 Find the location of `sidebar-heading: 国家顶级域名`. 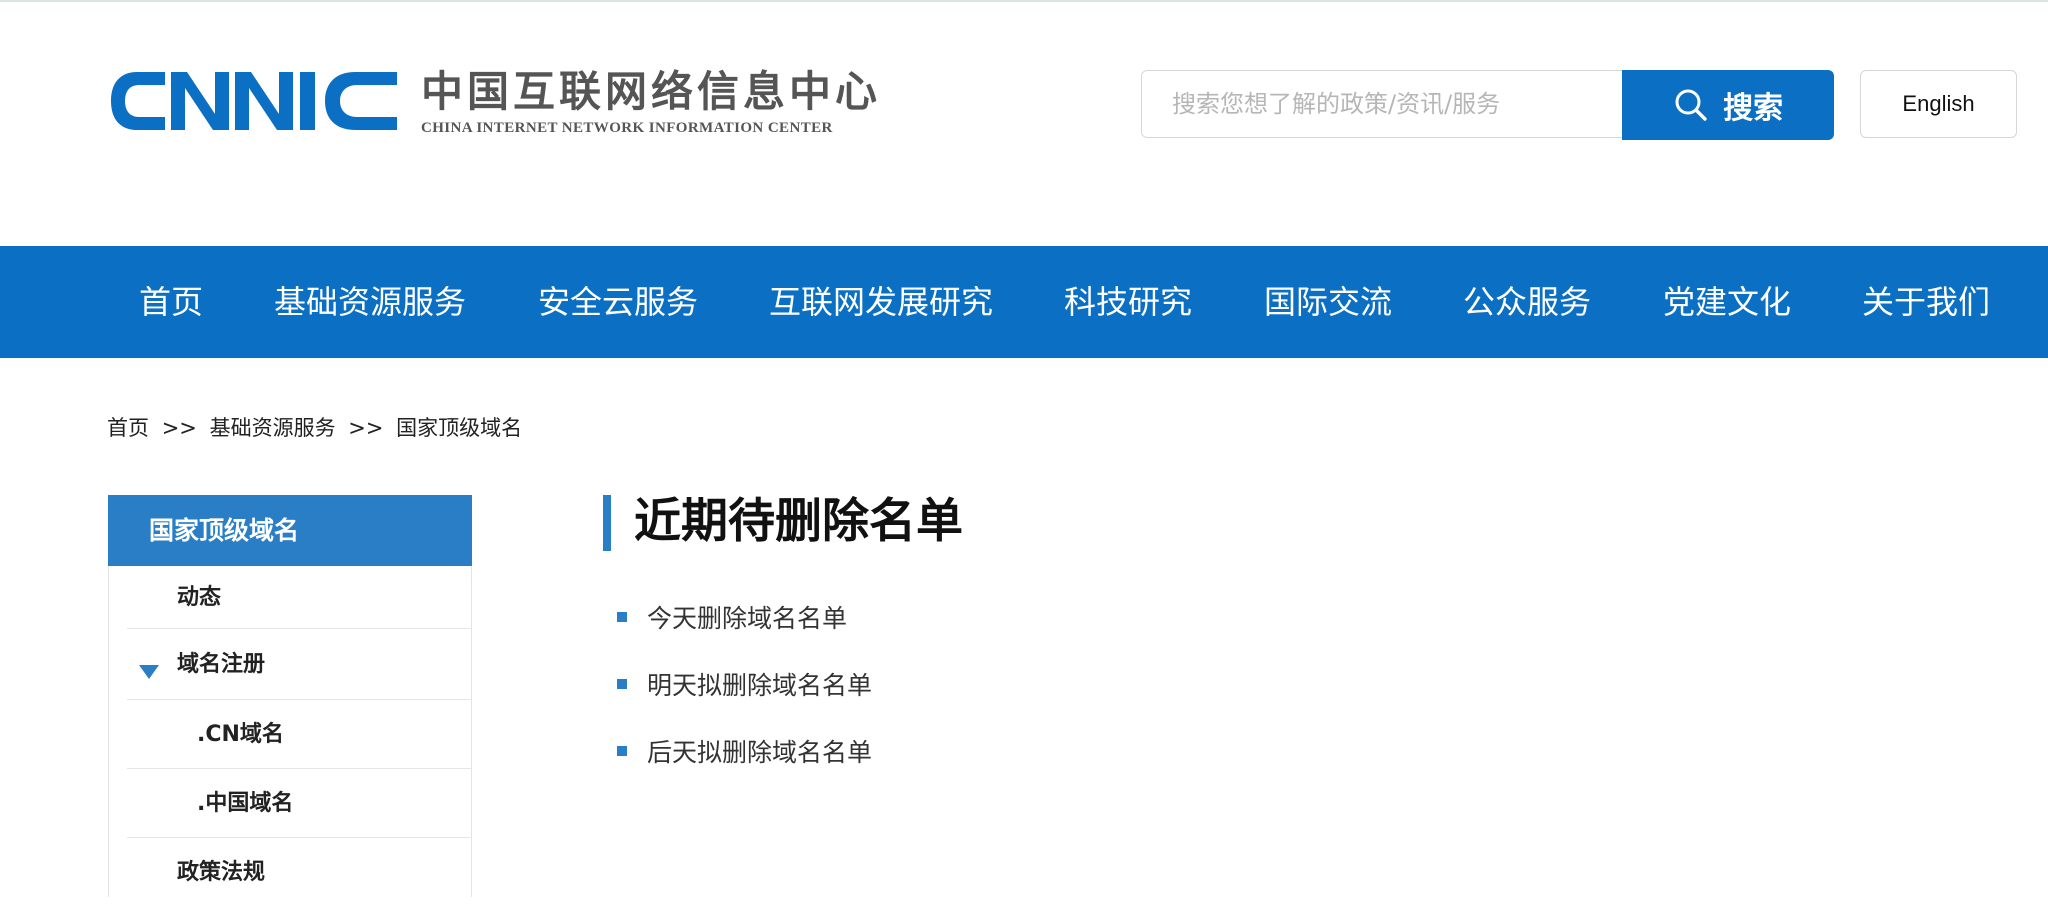

sidebar-heading: 国家顶级域名 is located at coordinates (290, 530).